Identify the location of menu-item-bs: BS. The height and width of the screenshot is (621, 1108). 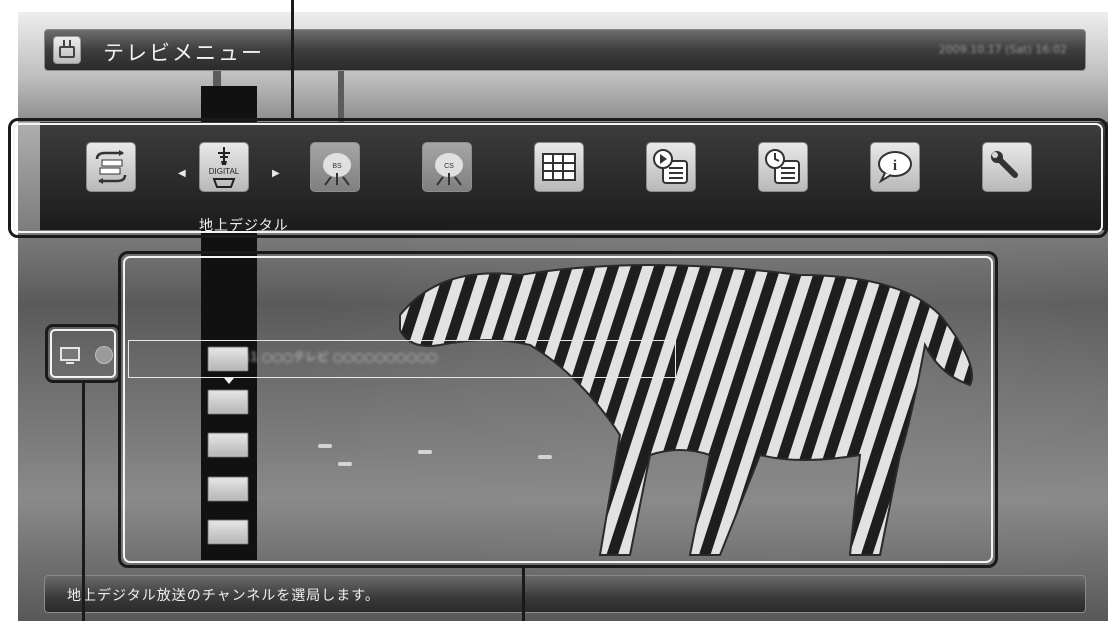
(336, 164).